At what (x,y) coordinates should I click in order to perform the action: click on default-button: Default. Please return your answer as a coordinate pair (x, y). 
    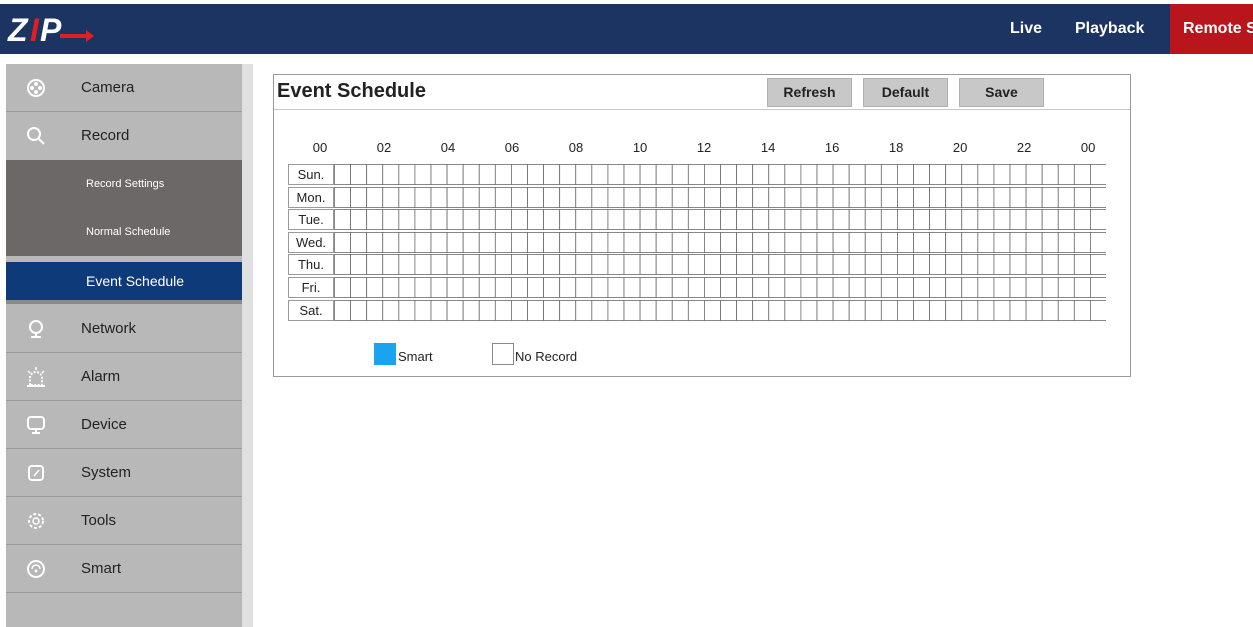
    Looking at the image, I should click on (905, 92).